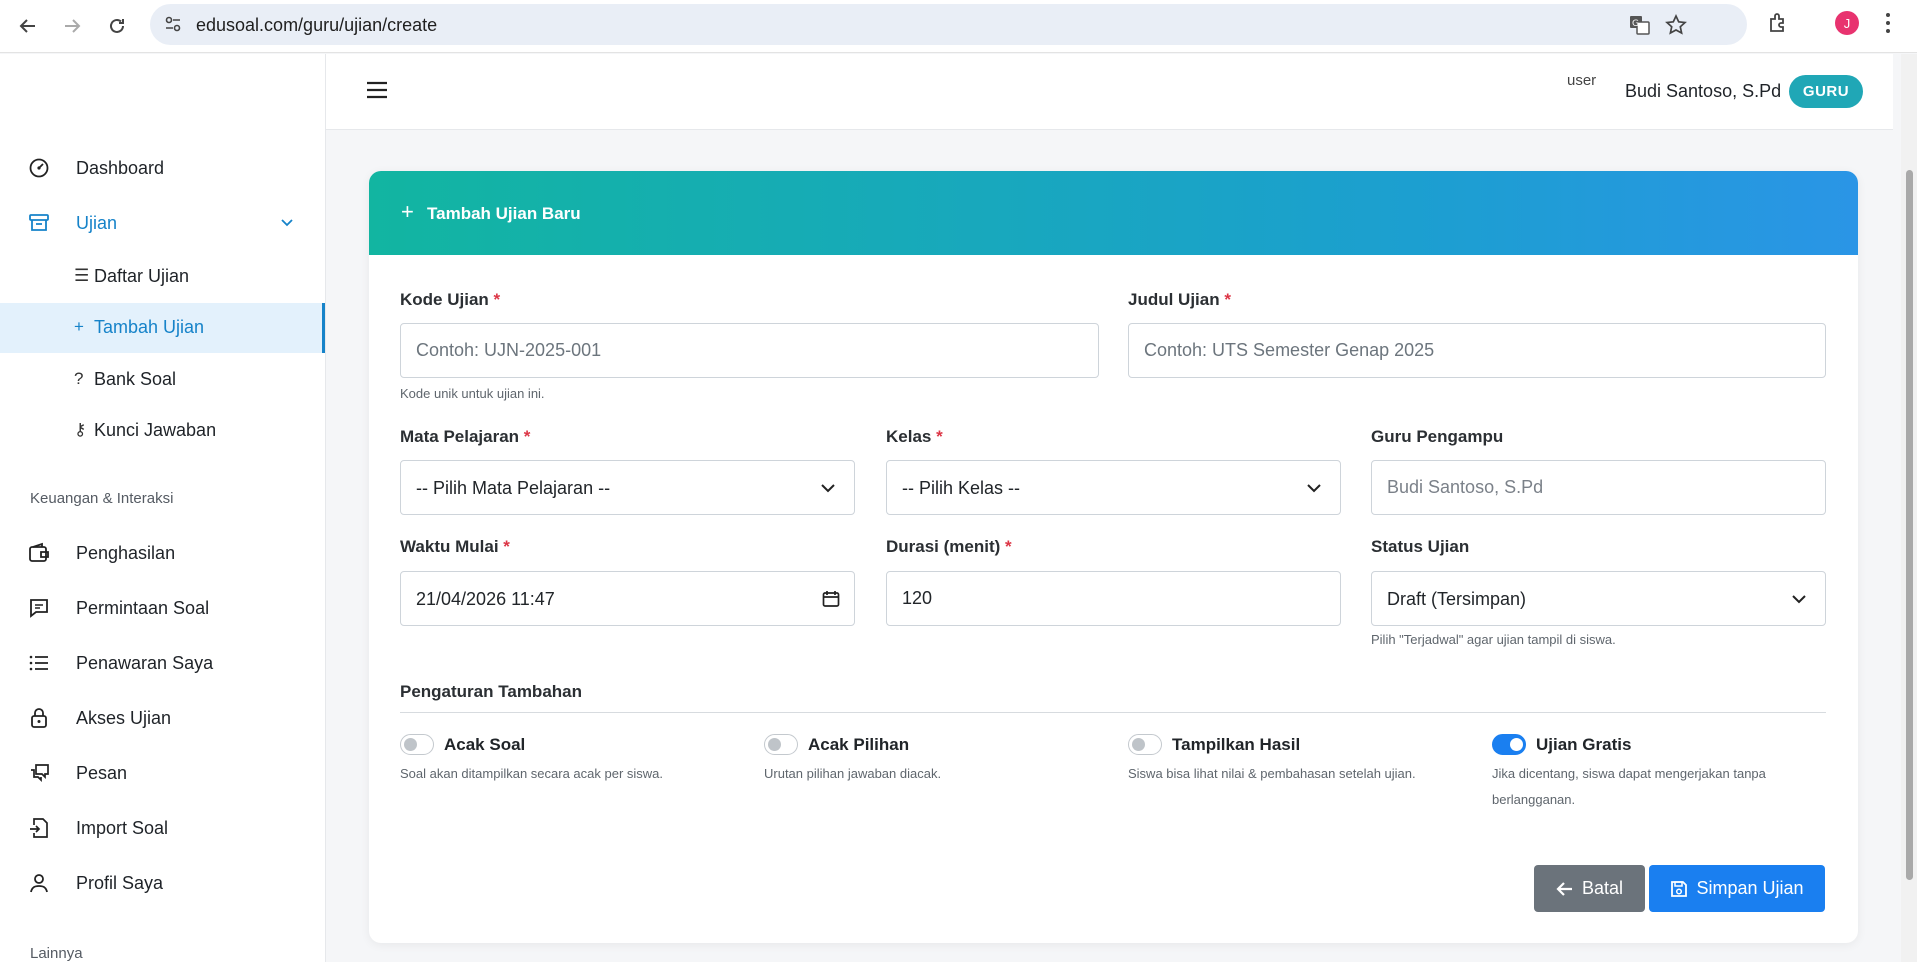 The image size is (1917, 962). I want to click on toggle-acak-pilihan, so click(781, 744).